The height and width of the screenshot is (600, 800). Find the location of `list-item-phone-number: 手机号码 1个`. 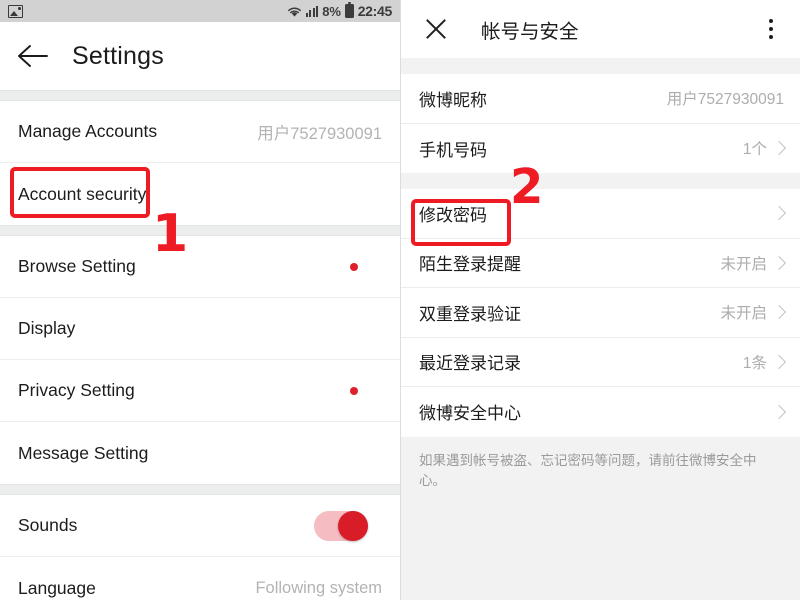

list-item-phone-number: 手机号码 1个 is located at coordinates (600, 148).